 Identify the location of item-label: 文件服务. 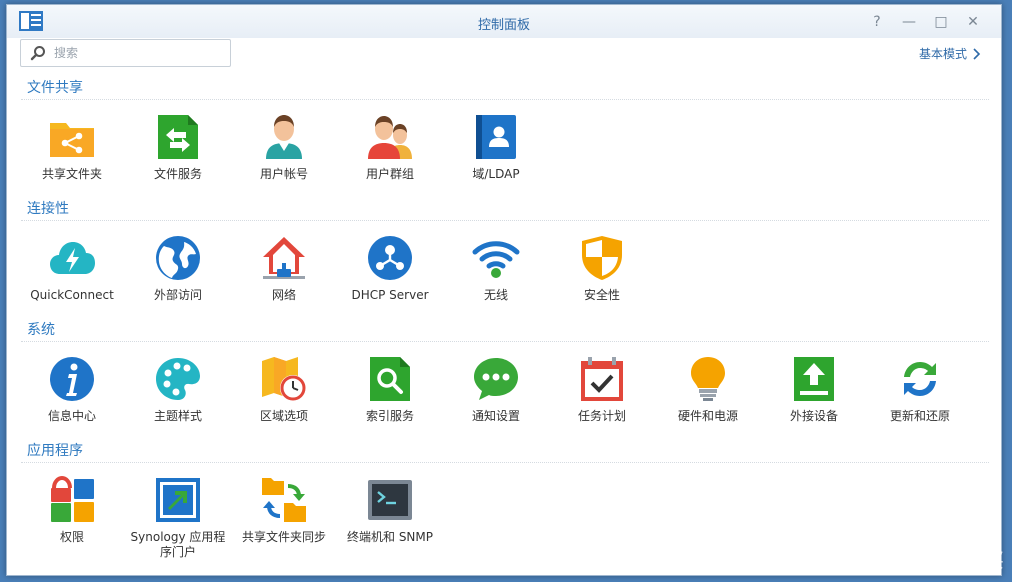
(177, 174).